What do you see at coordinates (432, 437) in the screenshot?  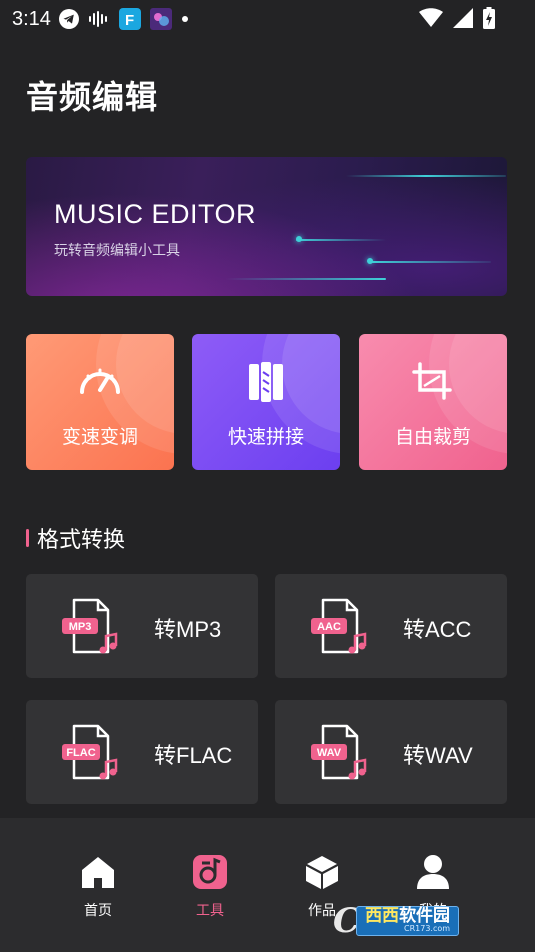 I see `tool-label: 自由裁剪` at bounding box center [432, 437].